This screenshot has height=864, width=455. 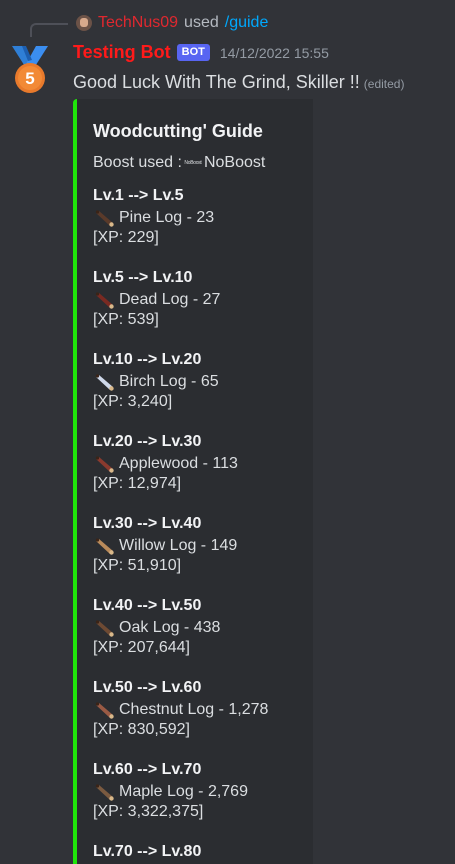 I want to click on embed-field: Lv.10 --> Lv.20 Birch Log - 65 [XP: 3,240], so click(x=195, y=381).